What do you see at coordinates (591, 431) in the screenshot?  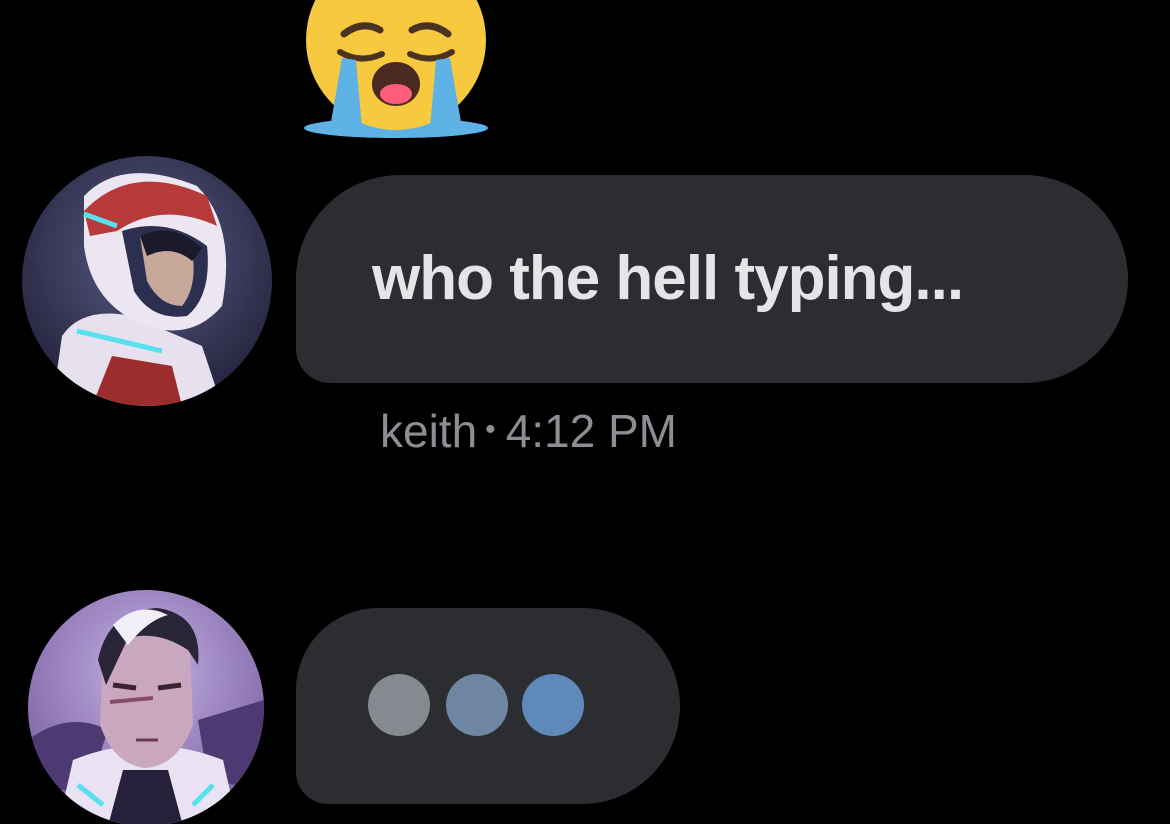 I see `message-timestamp: 4:12 PM` at bounding box center [591, 431].